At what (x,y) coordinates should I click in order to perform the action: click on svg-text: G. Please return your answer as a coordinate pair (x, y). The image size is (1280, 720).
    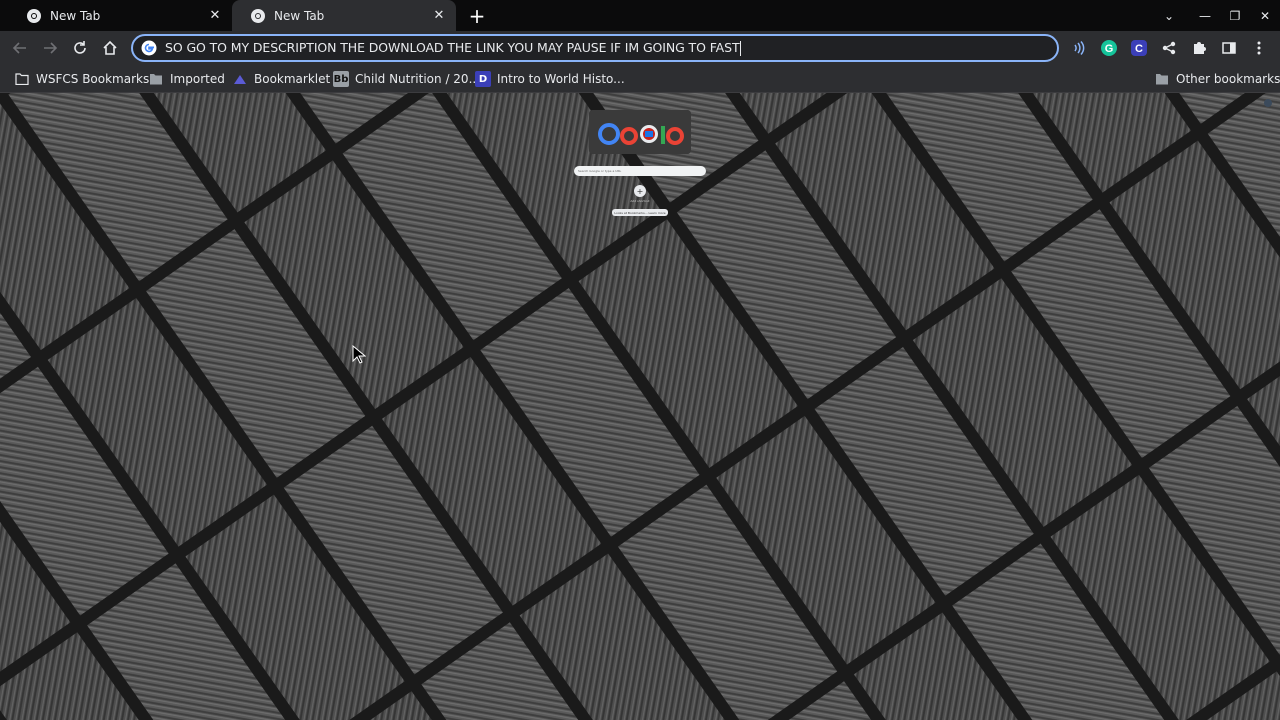
    Looking at the image, I should click on (1109, 49).